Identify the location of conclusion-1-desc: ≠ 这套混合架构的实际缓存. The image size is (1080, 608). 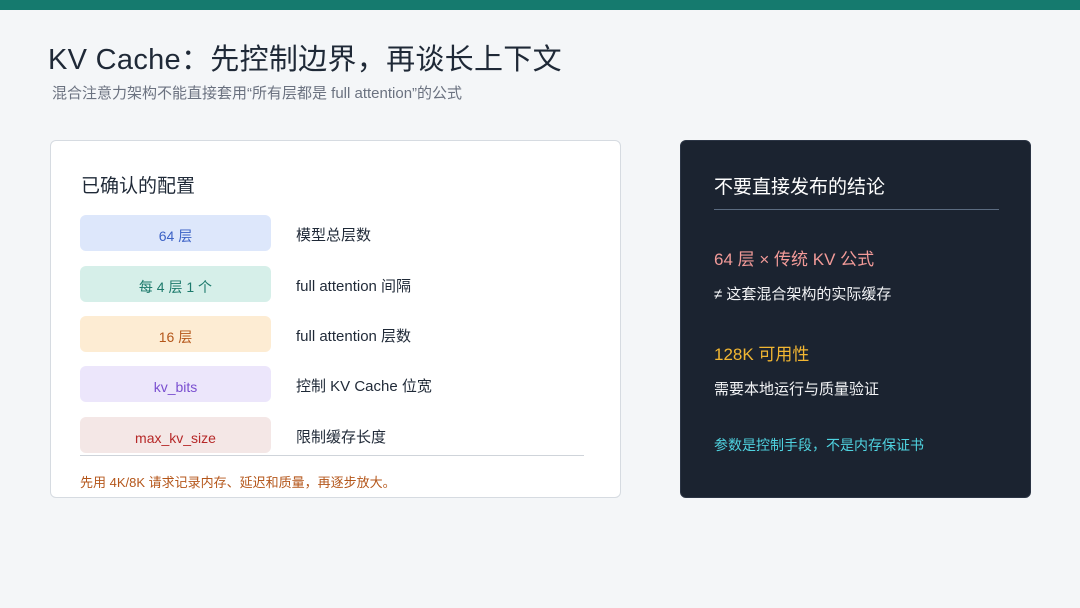
(803, 294).